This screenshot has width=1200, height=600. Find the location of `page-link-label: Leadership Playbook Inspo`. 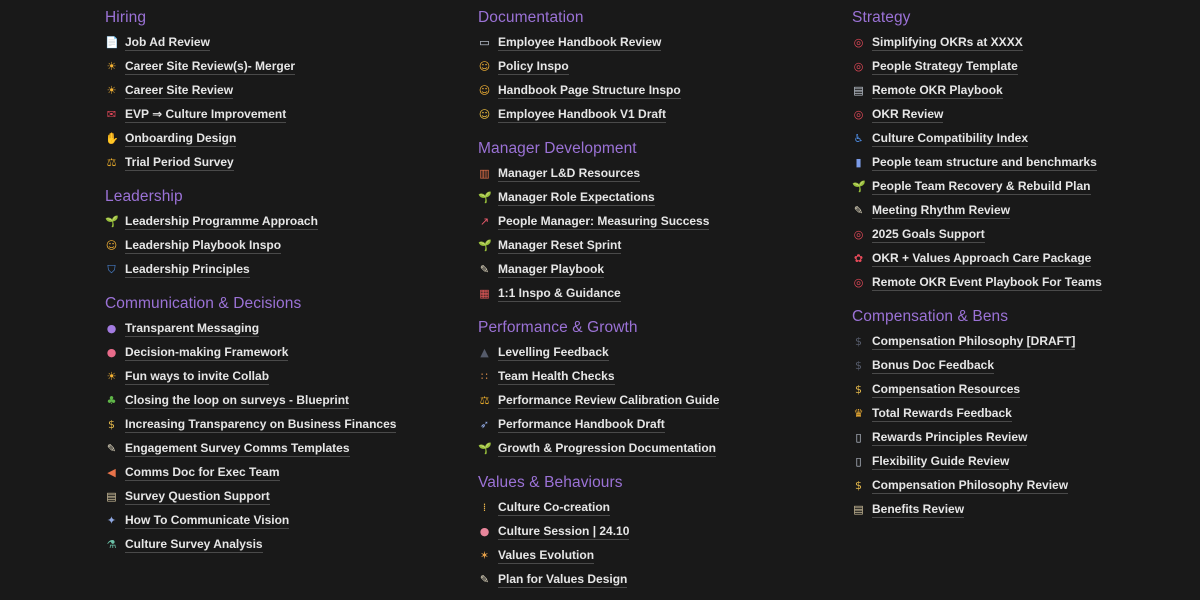

page-link-label: Leadership Playbook Inspo is located at coordinates (203, 246).